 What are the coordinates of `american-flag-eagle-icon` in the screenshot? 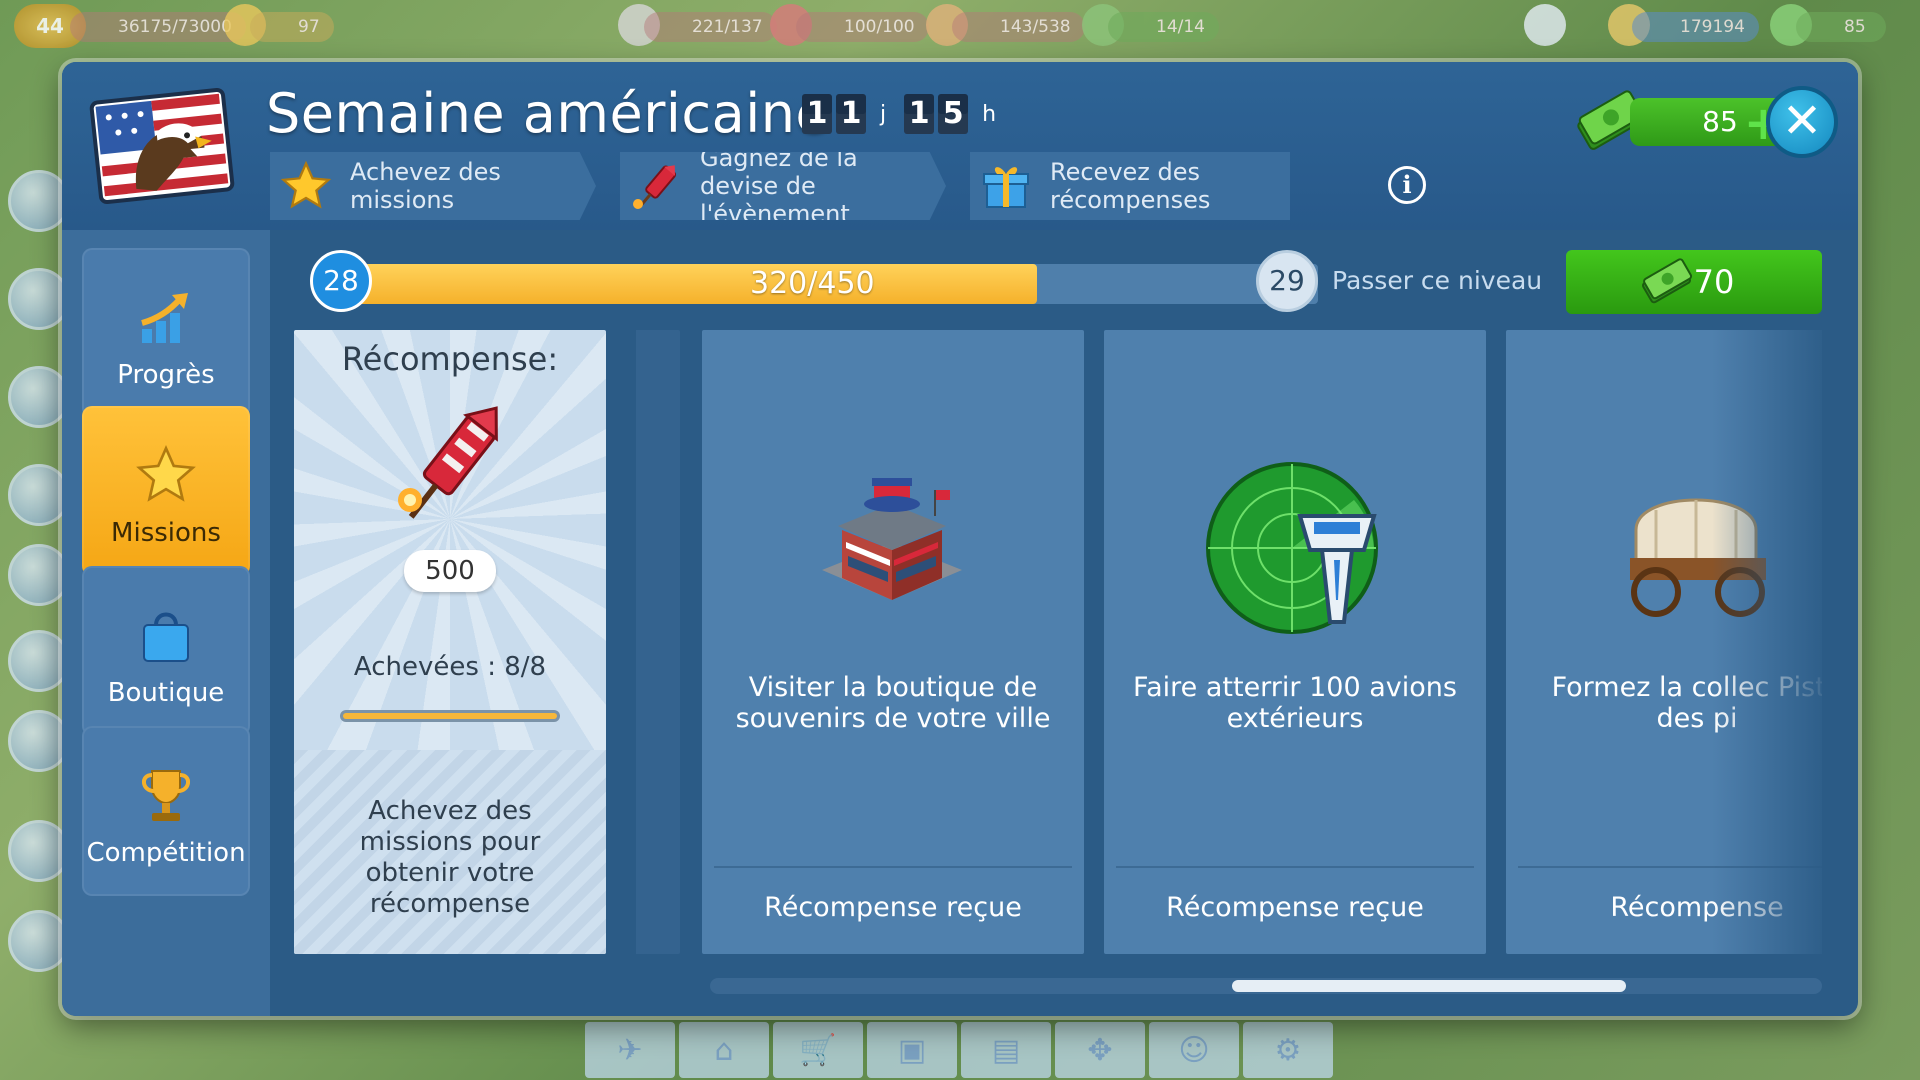 It's located at (162, 146).